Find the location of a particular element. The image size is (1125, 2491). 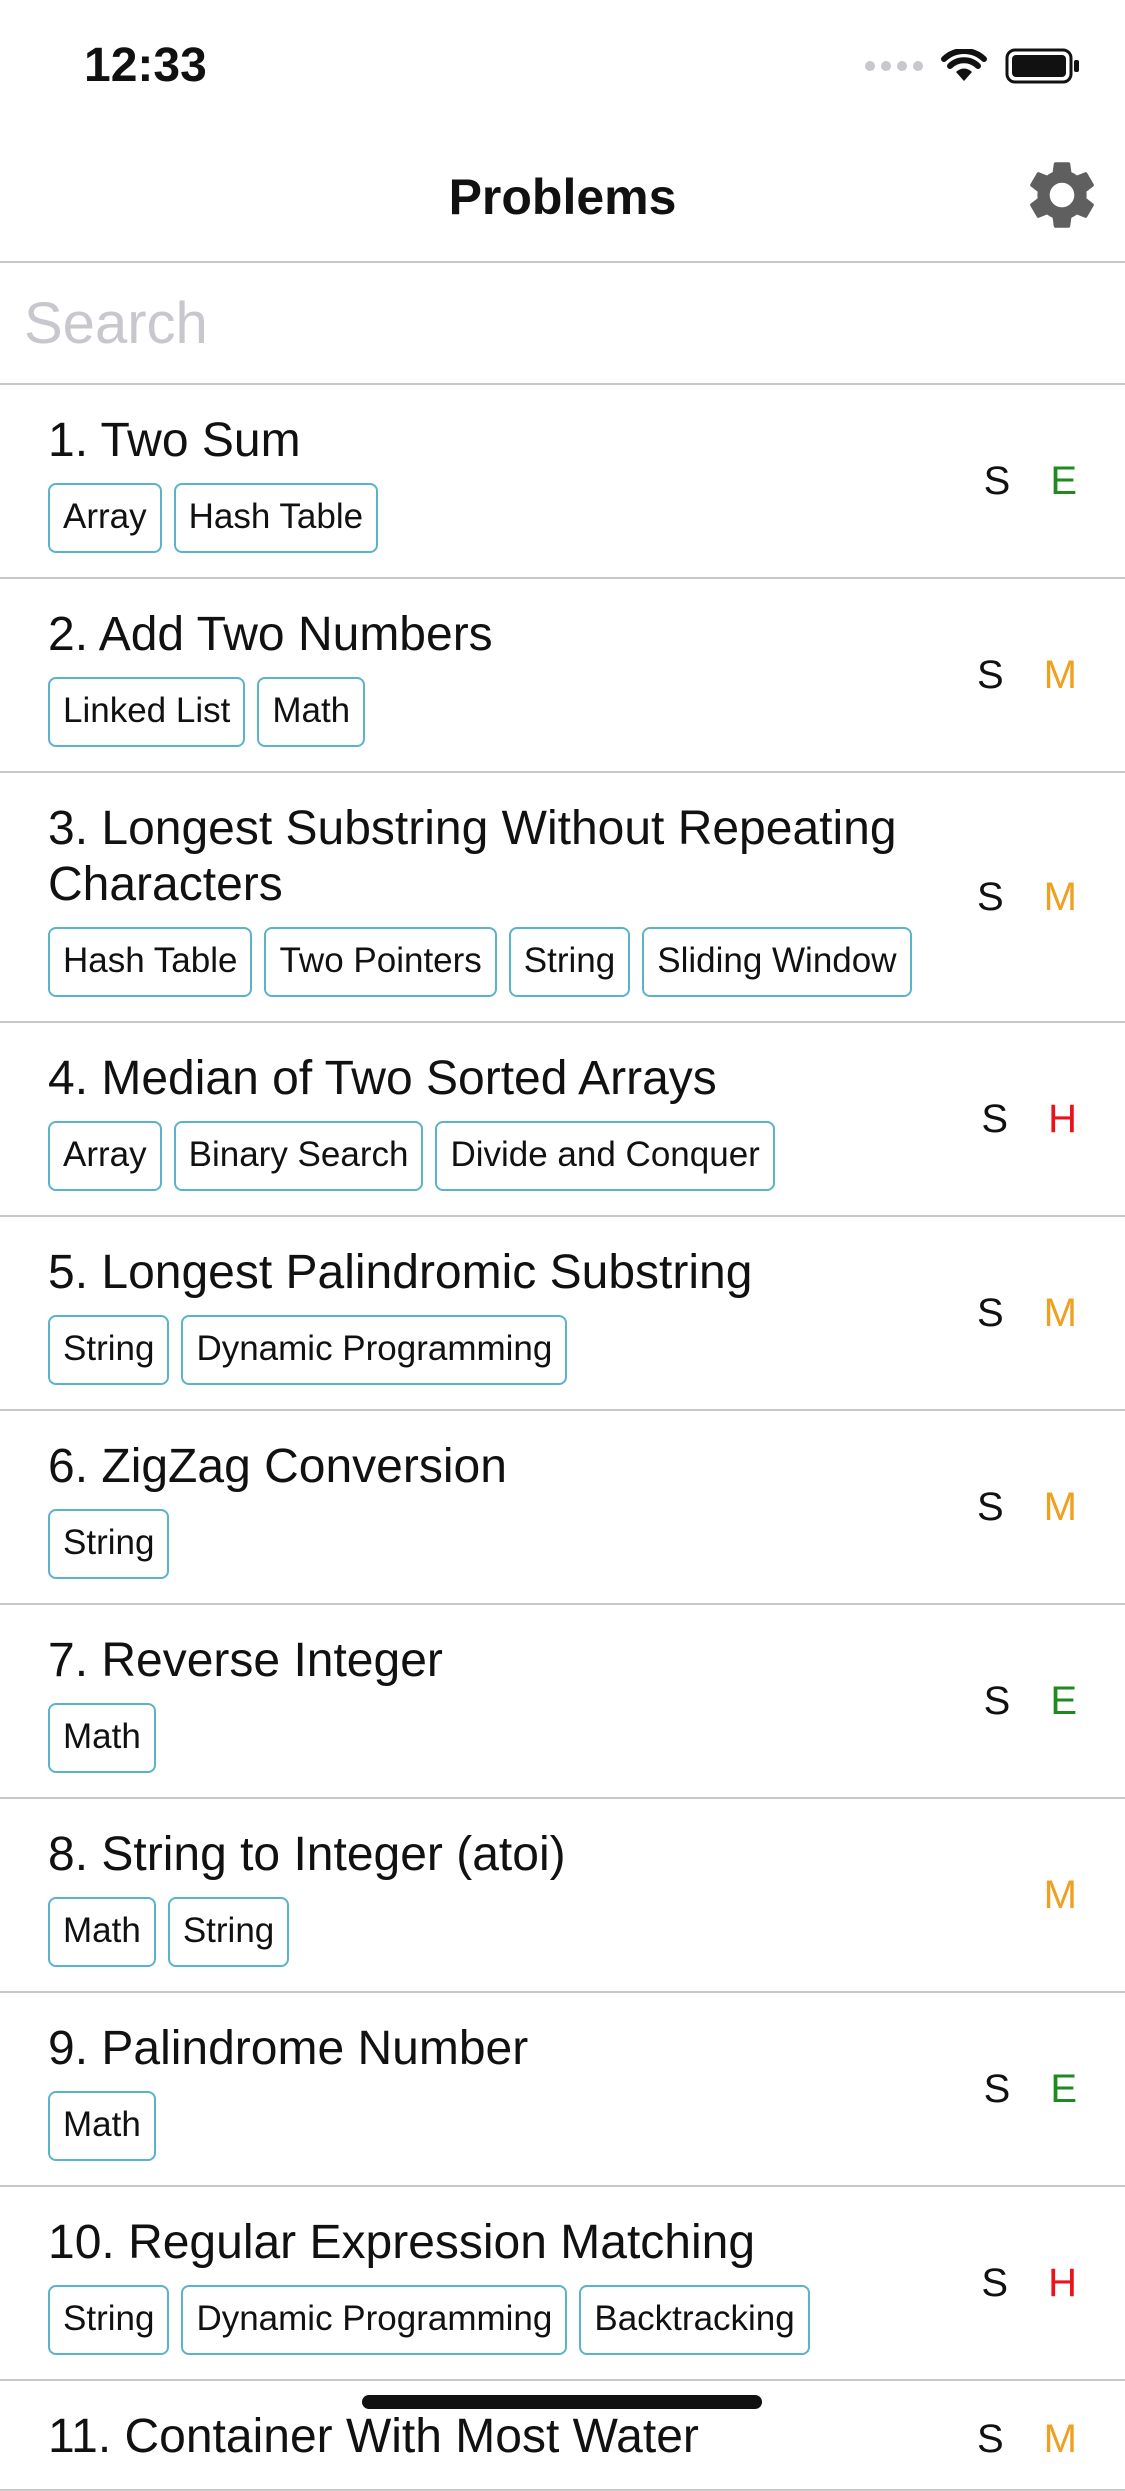

status-time: 12:33 is located at coordinates (145, 65).